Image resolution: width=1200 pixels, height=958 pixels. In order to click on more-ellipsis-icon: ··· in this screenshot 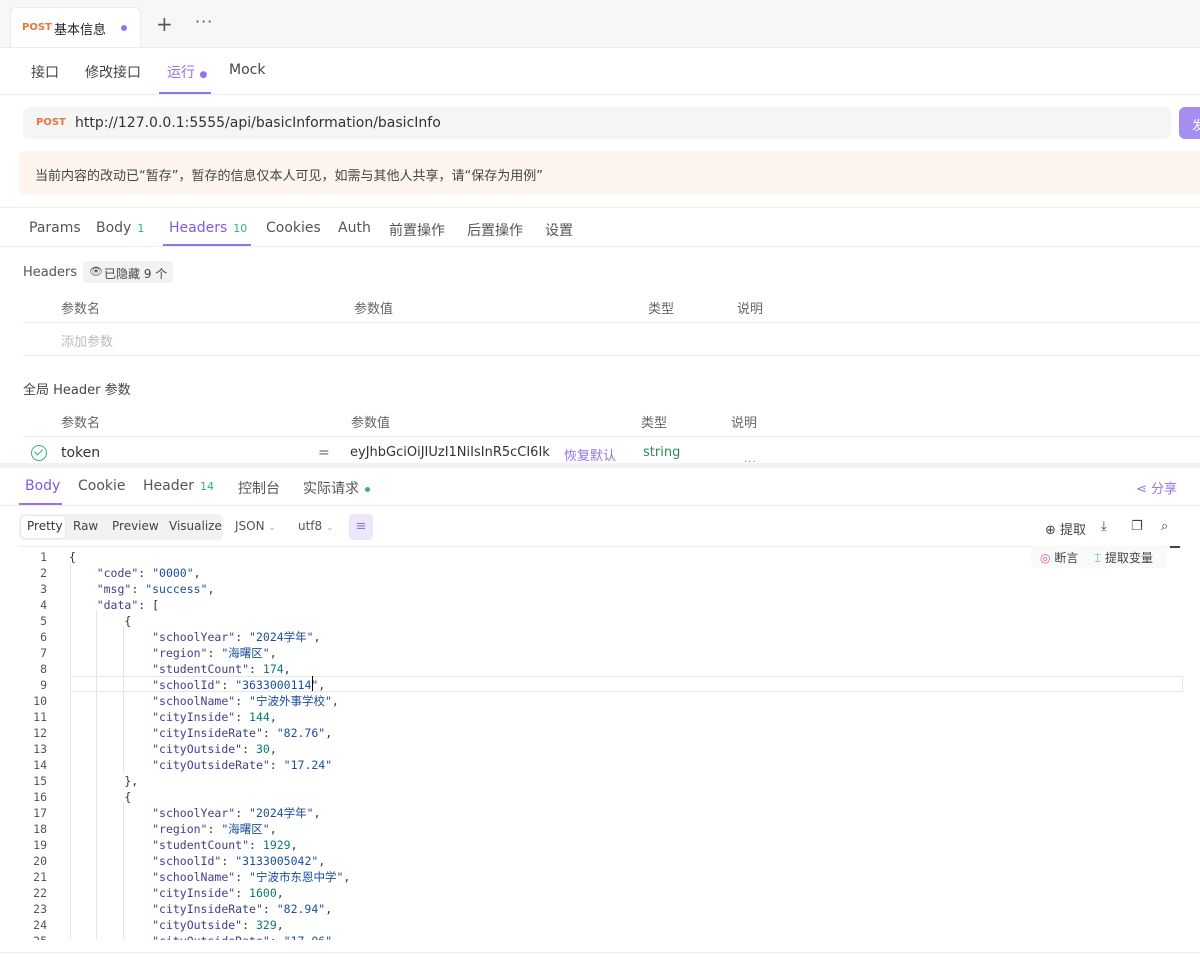, I will do `click(204, 21)`.